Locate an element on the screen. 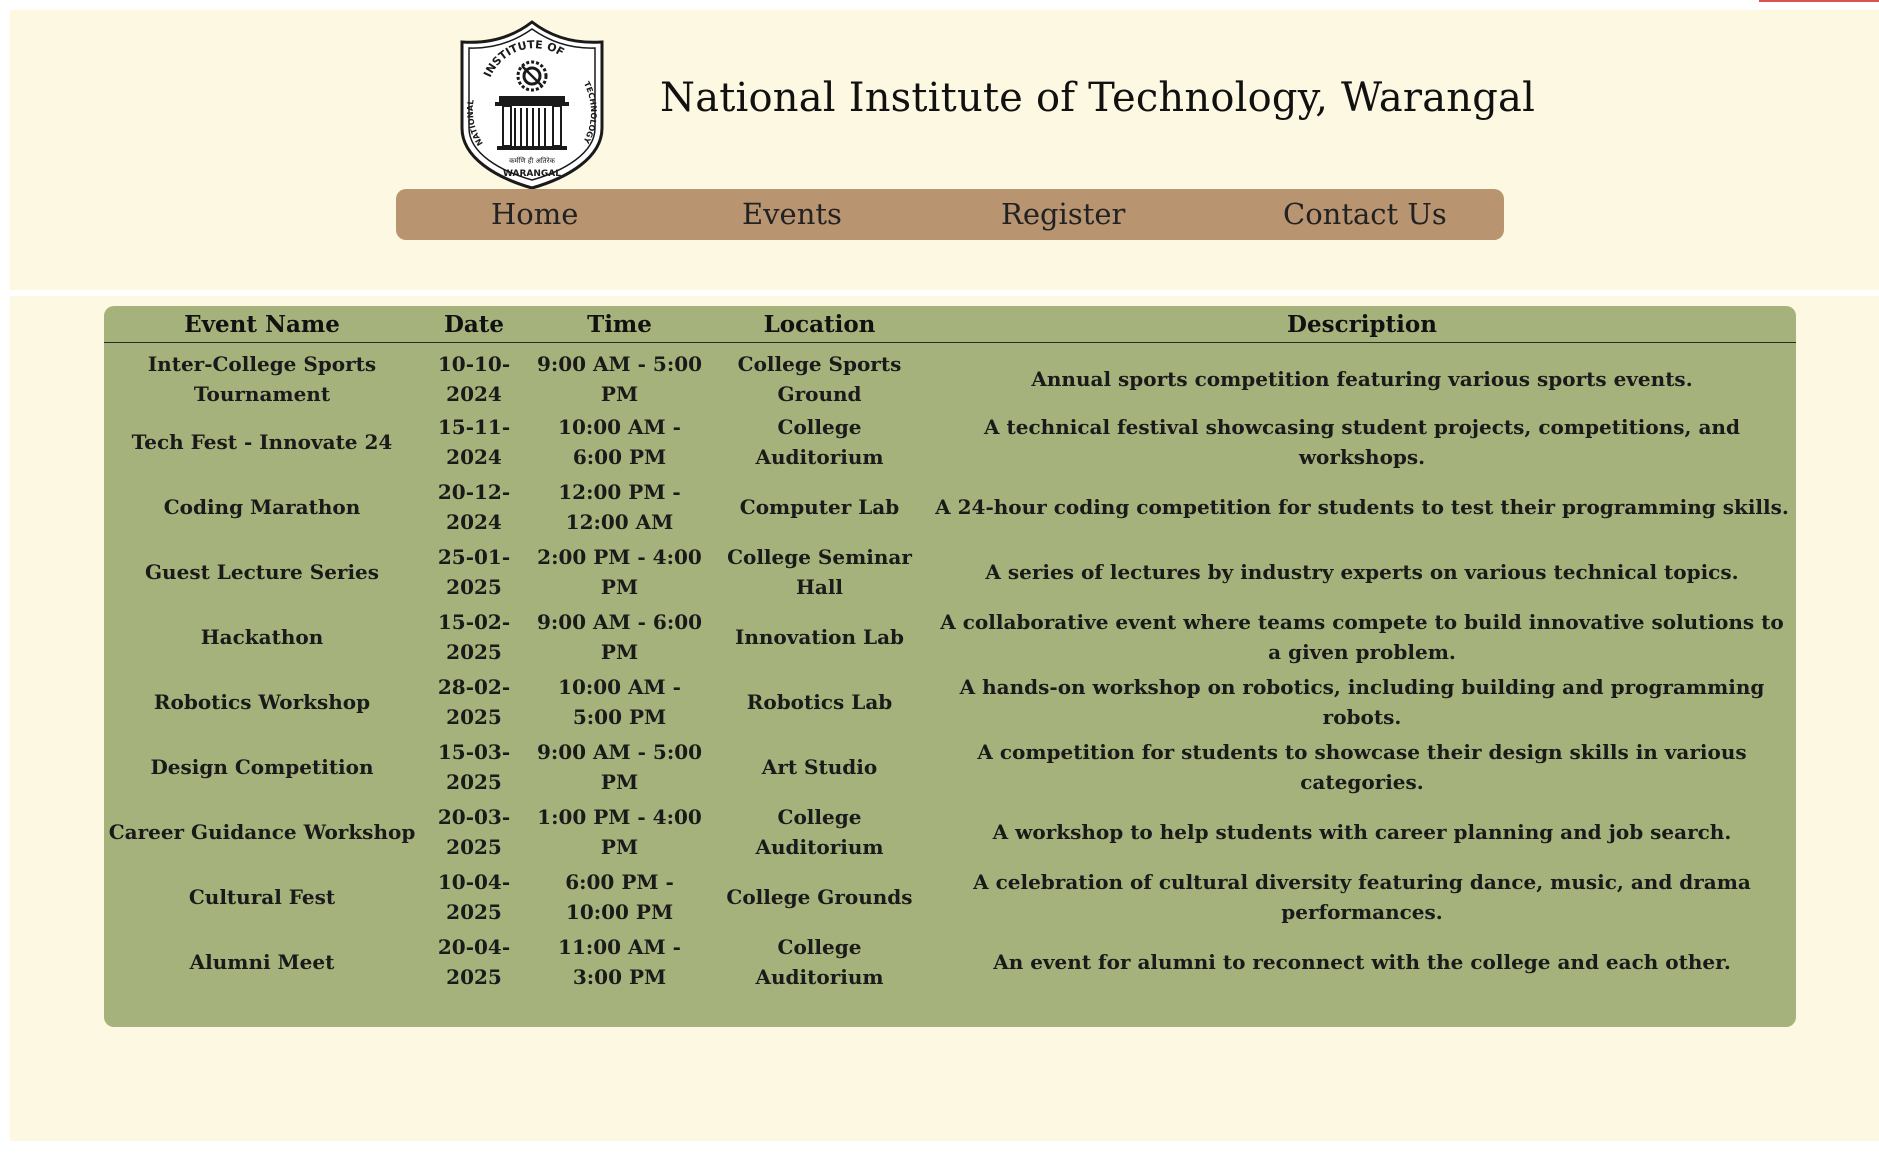 This screenshot has height=1155, width=1879. cell-time: 1:00 PM - 4:00 PM is located at coordinates (619, 831).